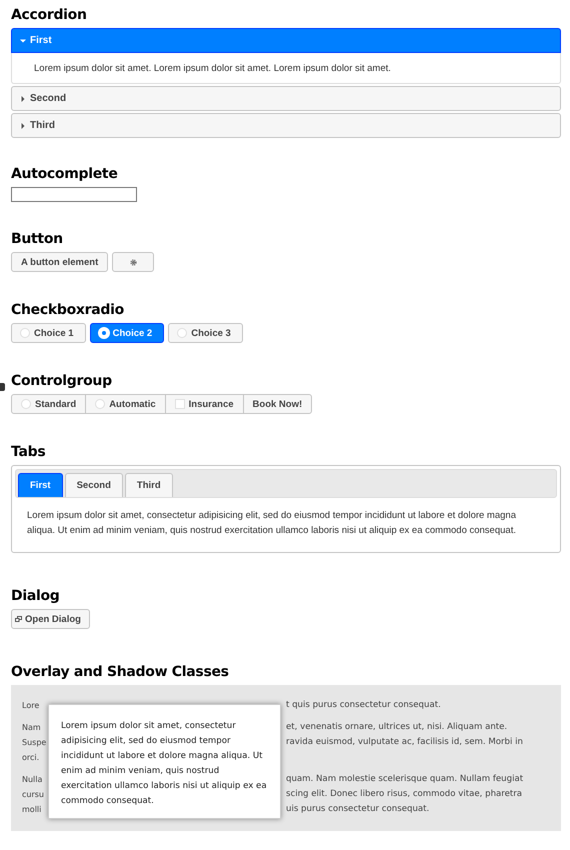  I want to click on tab: Third, so click(148, 485).